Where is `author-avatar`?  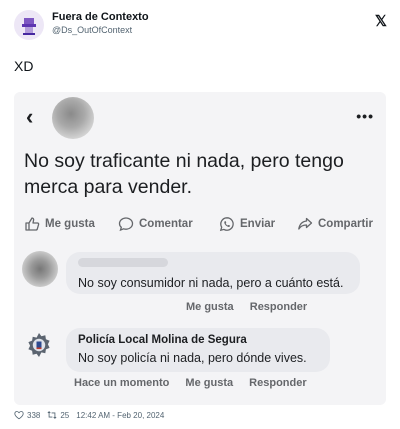 author-avatar is located at coordinates (29, 25).